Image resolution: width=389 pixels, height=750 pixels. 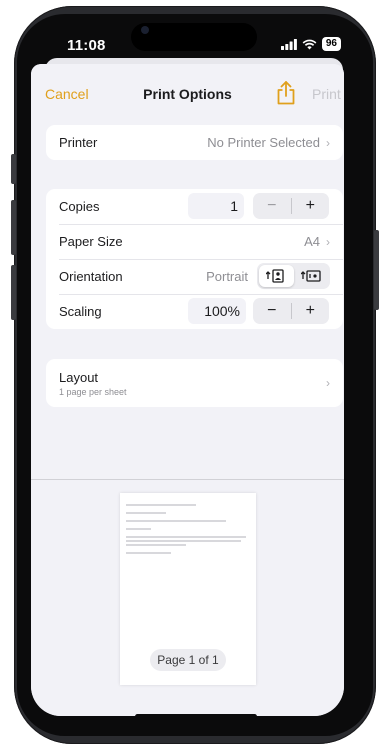 What do you see at coordinates (91, 276) in the screenshot?
I see `orientation-label: Orientation` at bounding box center [91, 276].